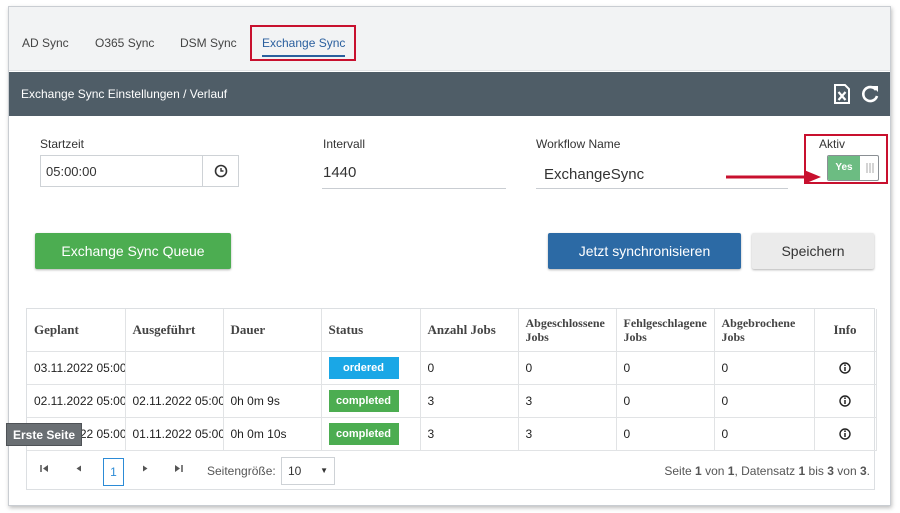  What do you see at coordinates (567, 330) in the screenshot?
I see `col-abgeschlossene-jobs: Abgeschlossene Jobs` at bounding box center [567, 330].